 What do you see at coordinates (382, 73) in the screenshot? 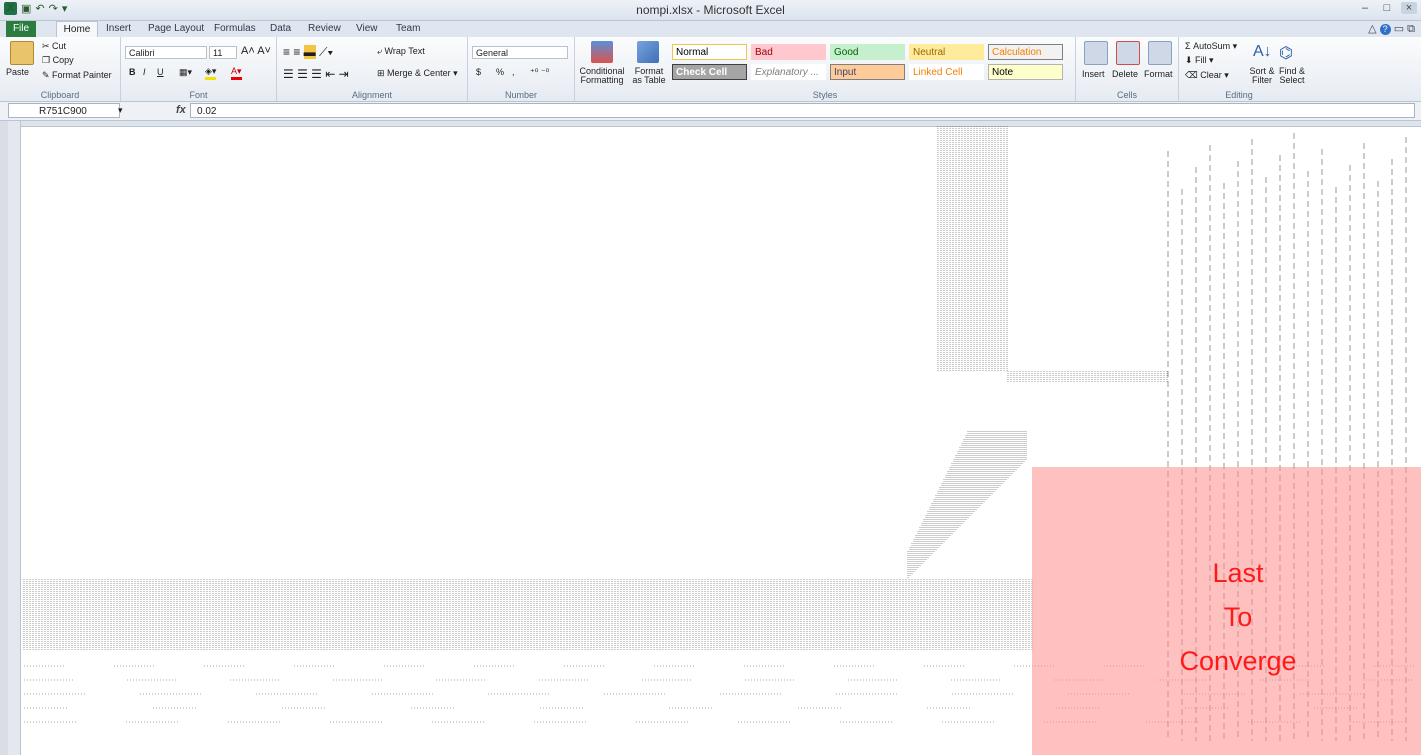
I see `merge-icon: ⊞` at bounding box center [382, 73].